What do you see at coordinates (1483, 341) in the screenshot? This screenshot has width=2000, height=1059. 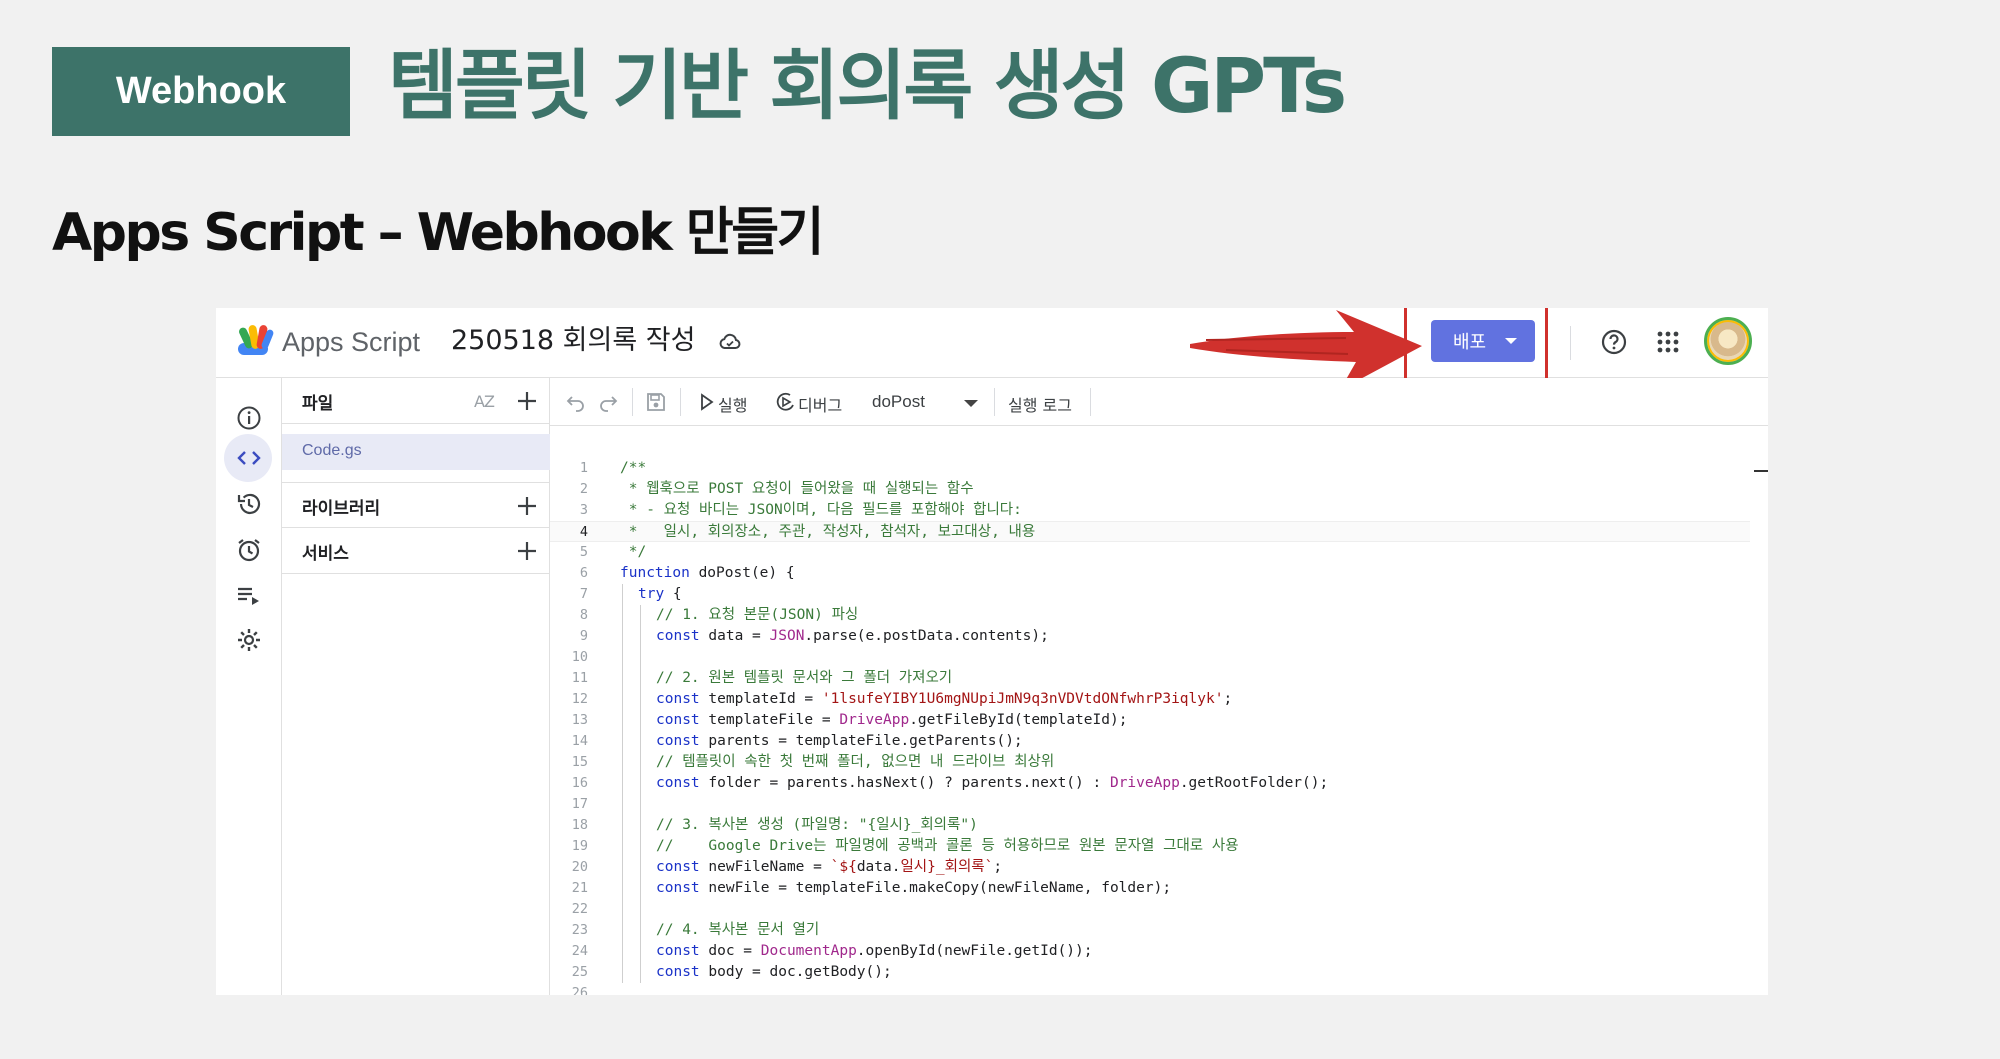 I see `deploy-button: 배포` at bounding box center [1483, 341].